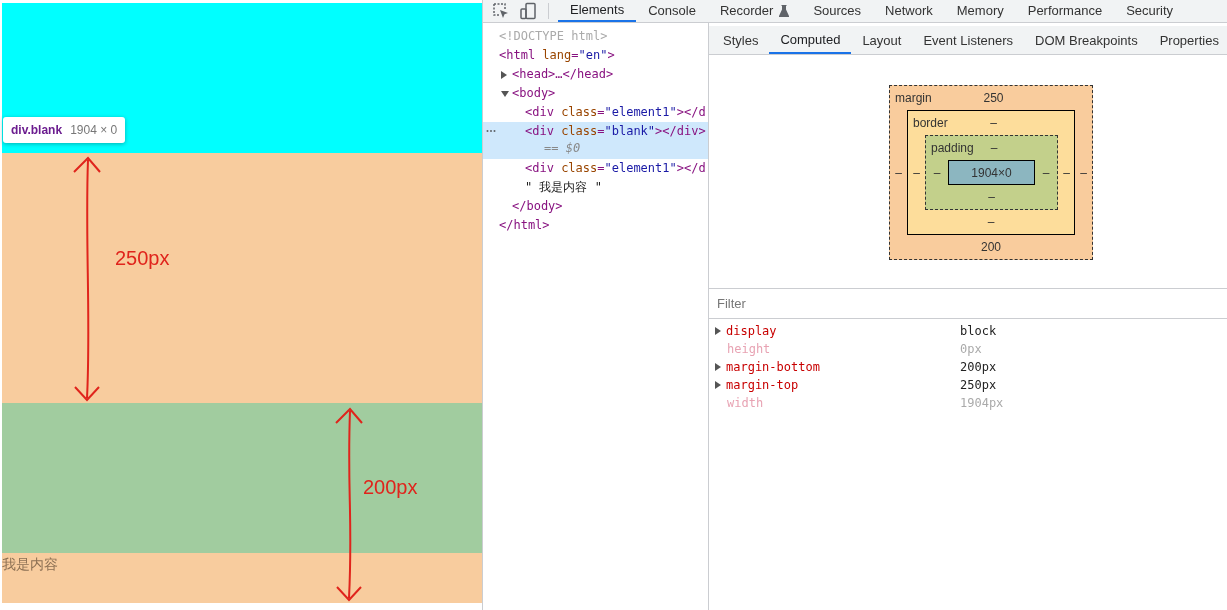 The height and width of the screenshot is (610, 1227). I want to click on device-icon, so click(528, 11).